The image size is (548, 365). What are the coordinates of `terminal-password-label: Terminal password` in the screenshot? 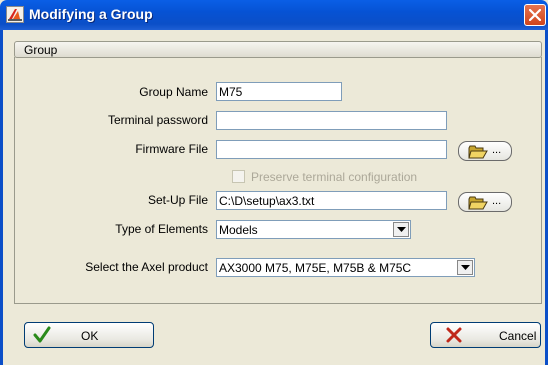 It's located at (157, 120).